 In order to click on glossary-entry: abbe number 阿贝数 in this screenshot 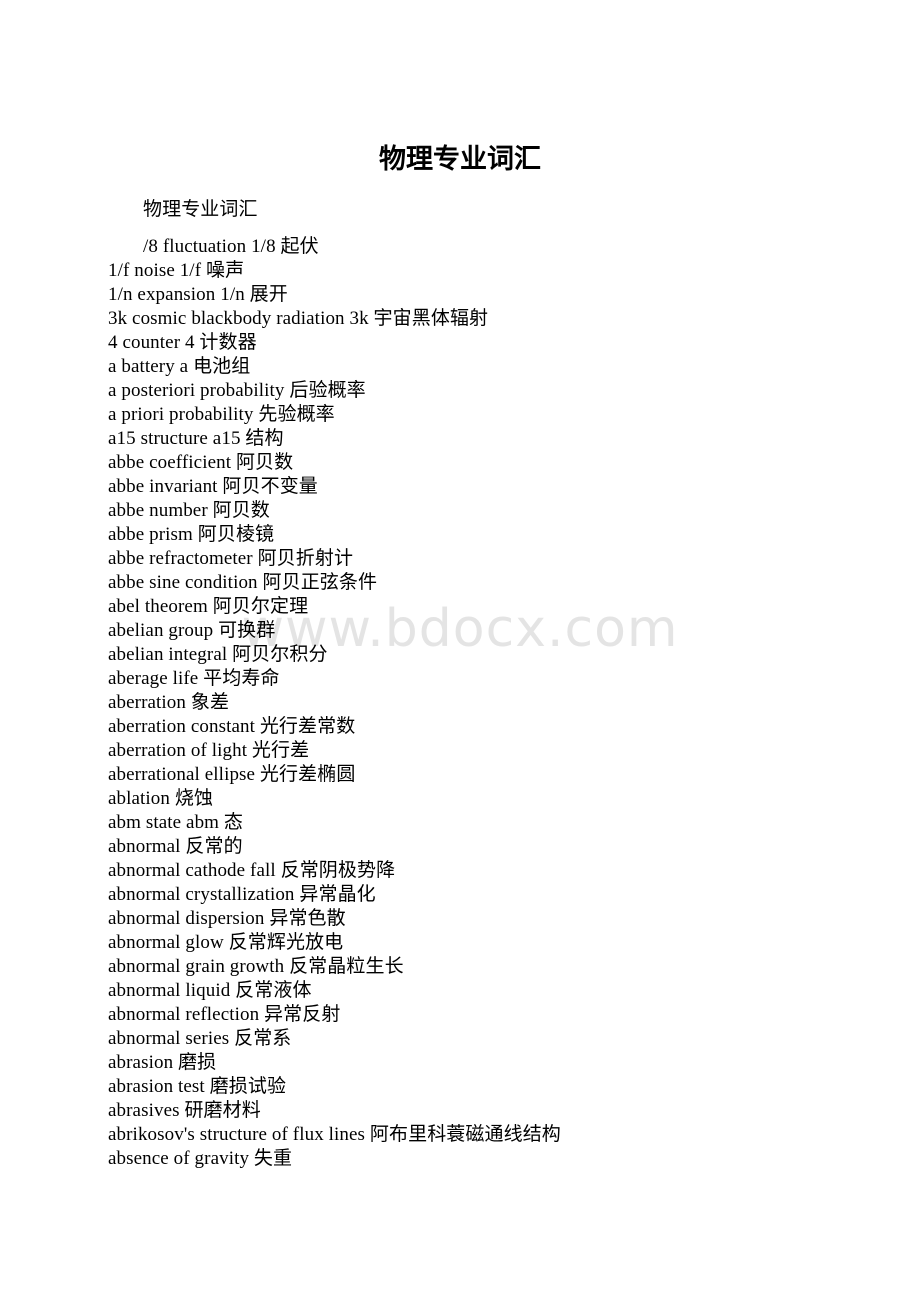, I will do `click(189, 510)`.